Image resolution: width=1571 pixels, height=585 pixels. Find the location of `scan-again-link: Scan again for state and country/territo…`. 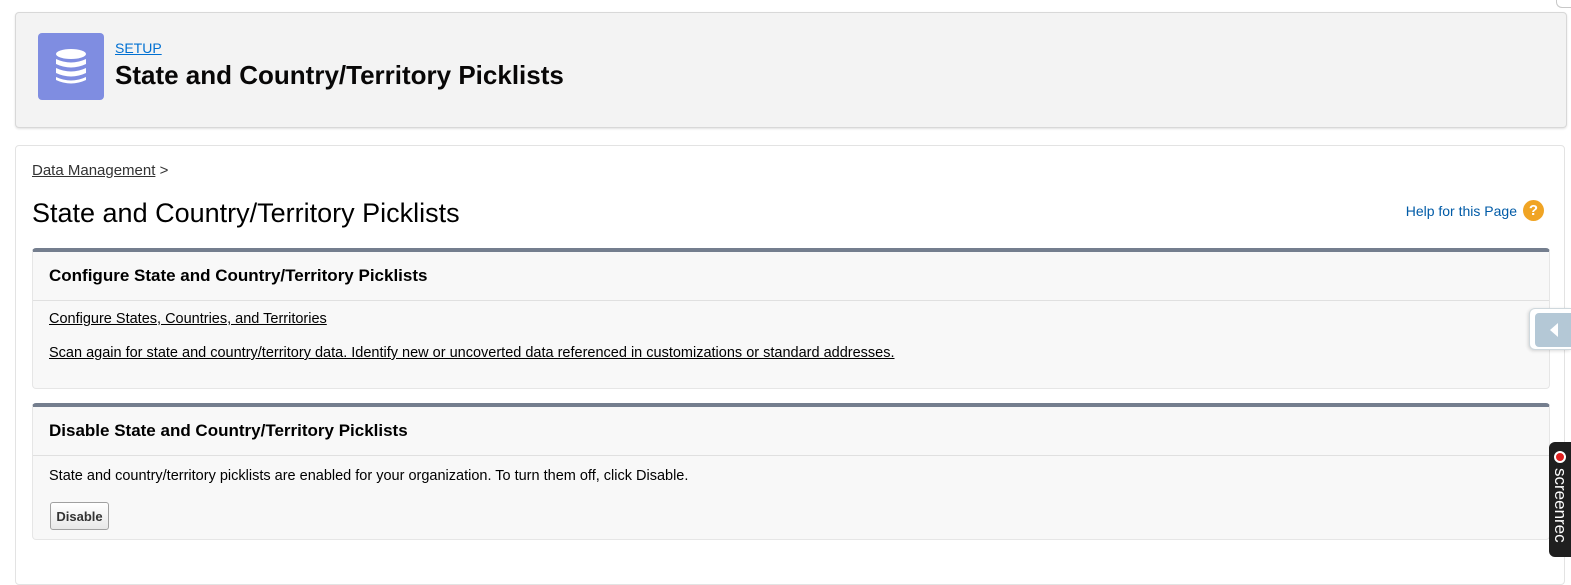

scan-again-link: Scan again for state and country/territo… is located at coordinates (472, 353).